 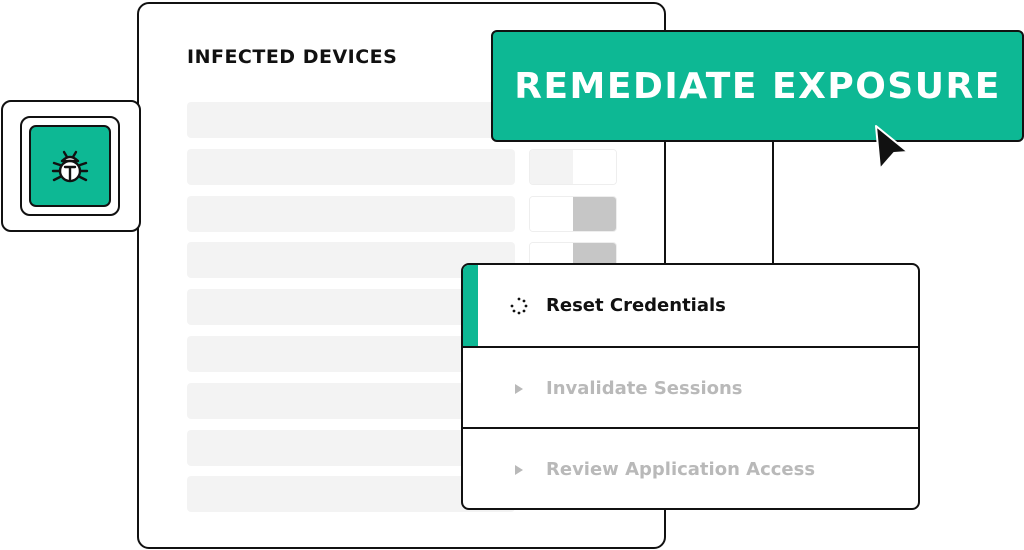 What do you see at coordinates (519, 306) in the screenshot?
I see `spinner-icon` at bounding box center [519, 306].